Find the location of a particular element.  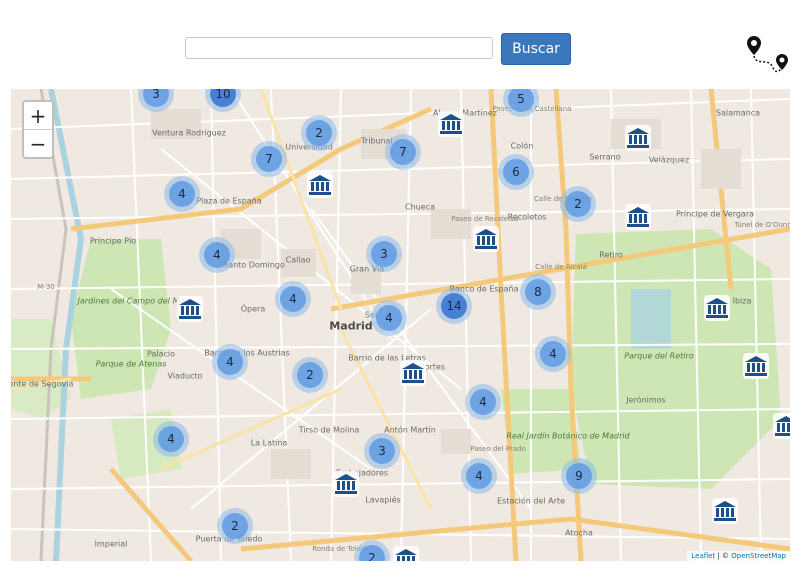

leaflet-link: Leaflet is located at coordinates (703, 556).